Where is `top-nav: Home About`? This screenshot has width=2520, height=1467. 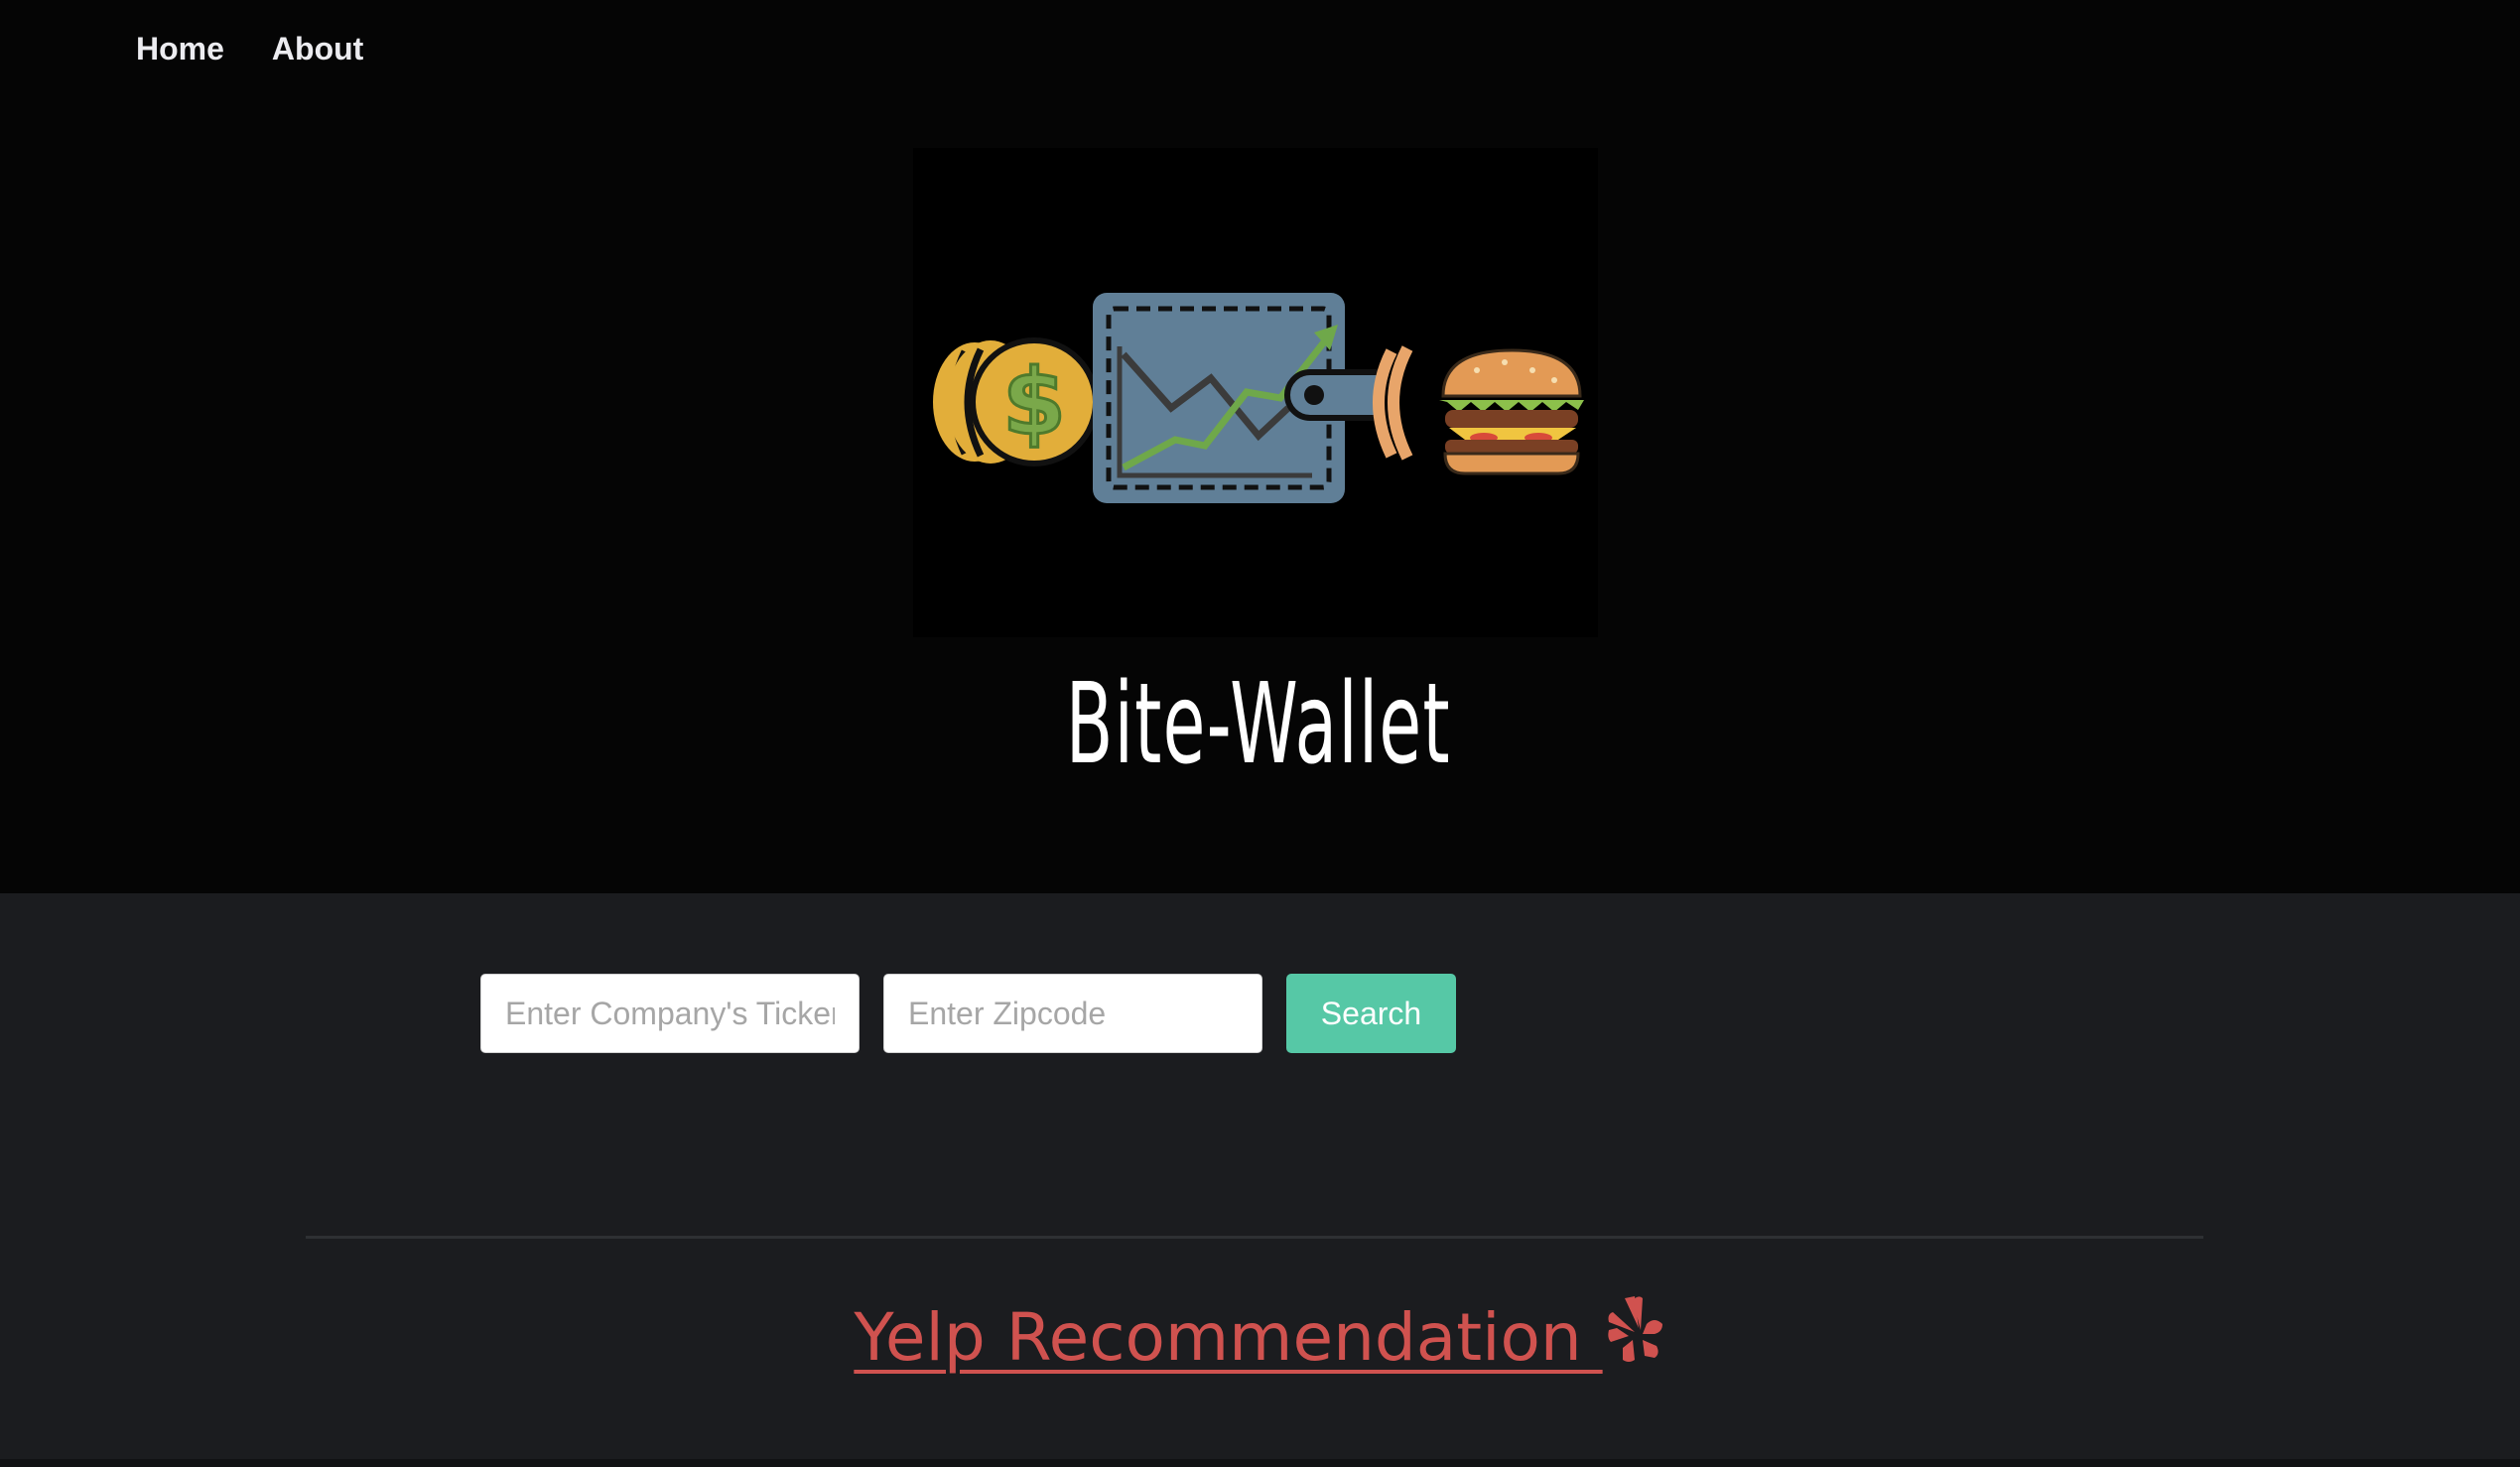 top-nav: Home About is located at coordinates (249, 48).